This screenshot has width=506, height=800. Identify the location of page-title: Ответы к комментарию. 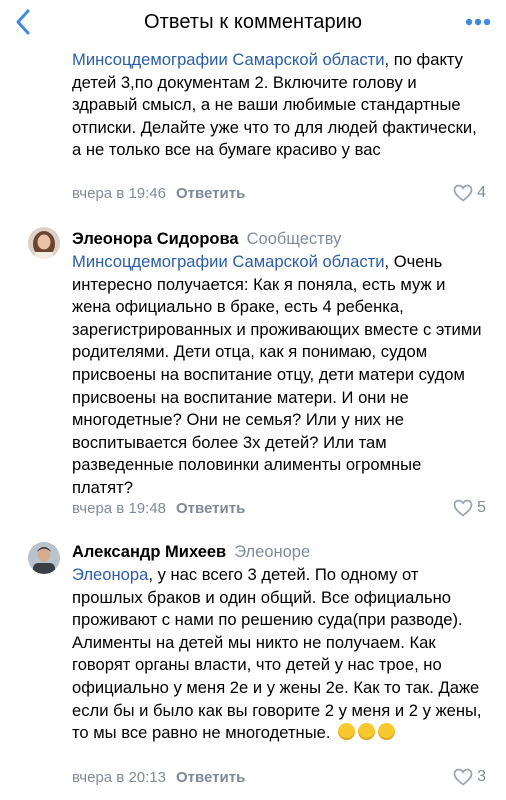
(253, 21).